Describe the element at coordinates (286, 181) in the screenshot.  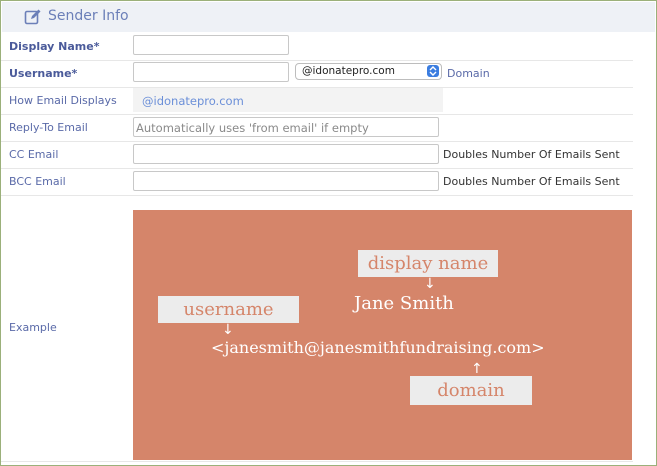
I see `bcc-input` at that location.